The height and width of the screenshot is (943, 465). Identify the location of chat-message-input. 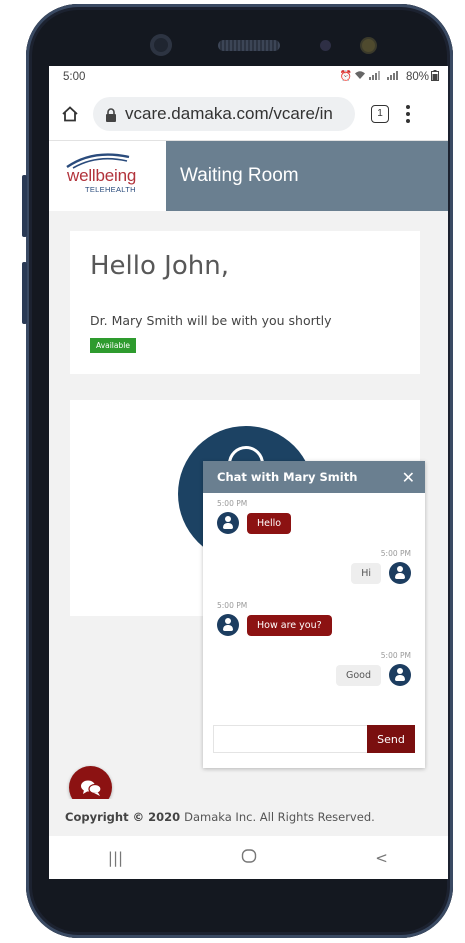
(290, 739).